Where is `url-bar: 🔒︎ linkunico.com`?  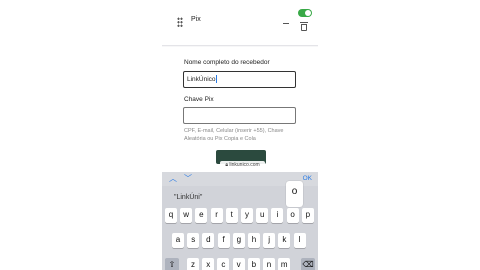 url-bar: 🔒︎ linkunico.com is located at coordinates (242, 165).